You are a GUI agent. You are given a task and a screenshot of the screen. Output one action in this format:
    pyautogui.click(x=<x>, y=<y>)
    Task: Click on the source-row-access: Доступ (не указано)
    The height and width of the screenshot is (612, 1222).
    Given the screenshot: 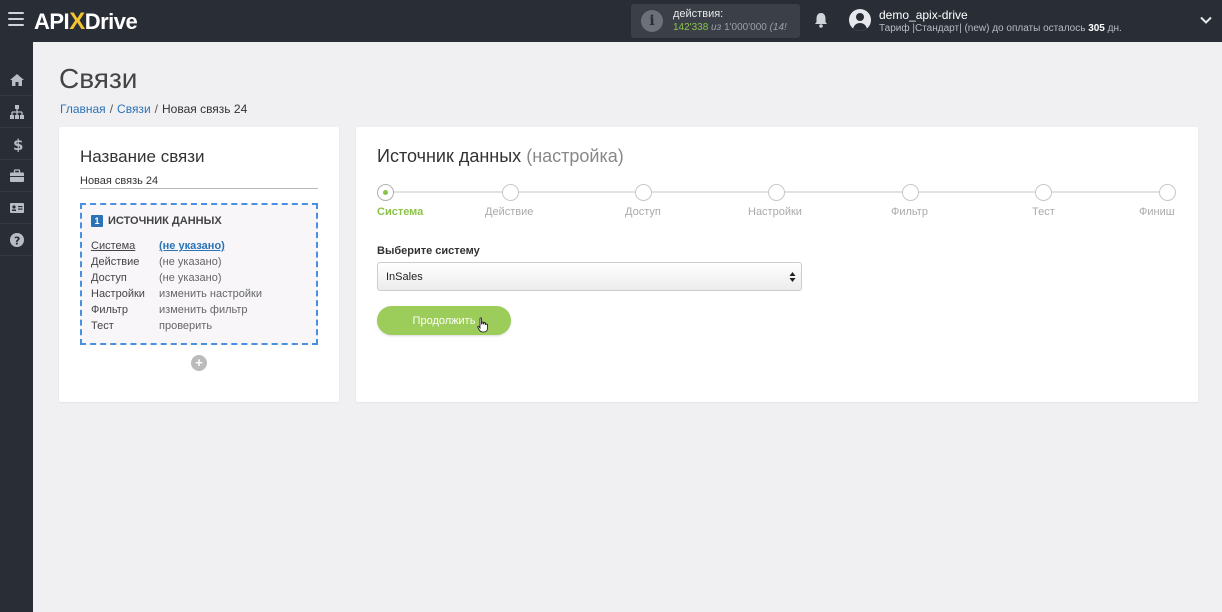 What is the action you would take?
    pyautogui.click(x=176, y=280)
    